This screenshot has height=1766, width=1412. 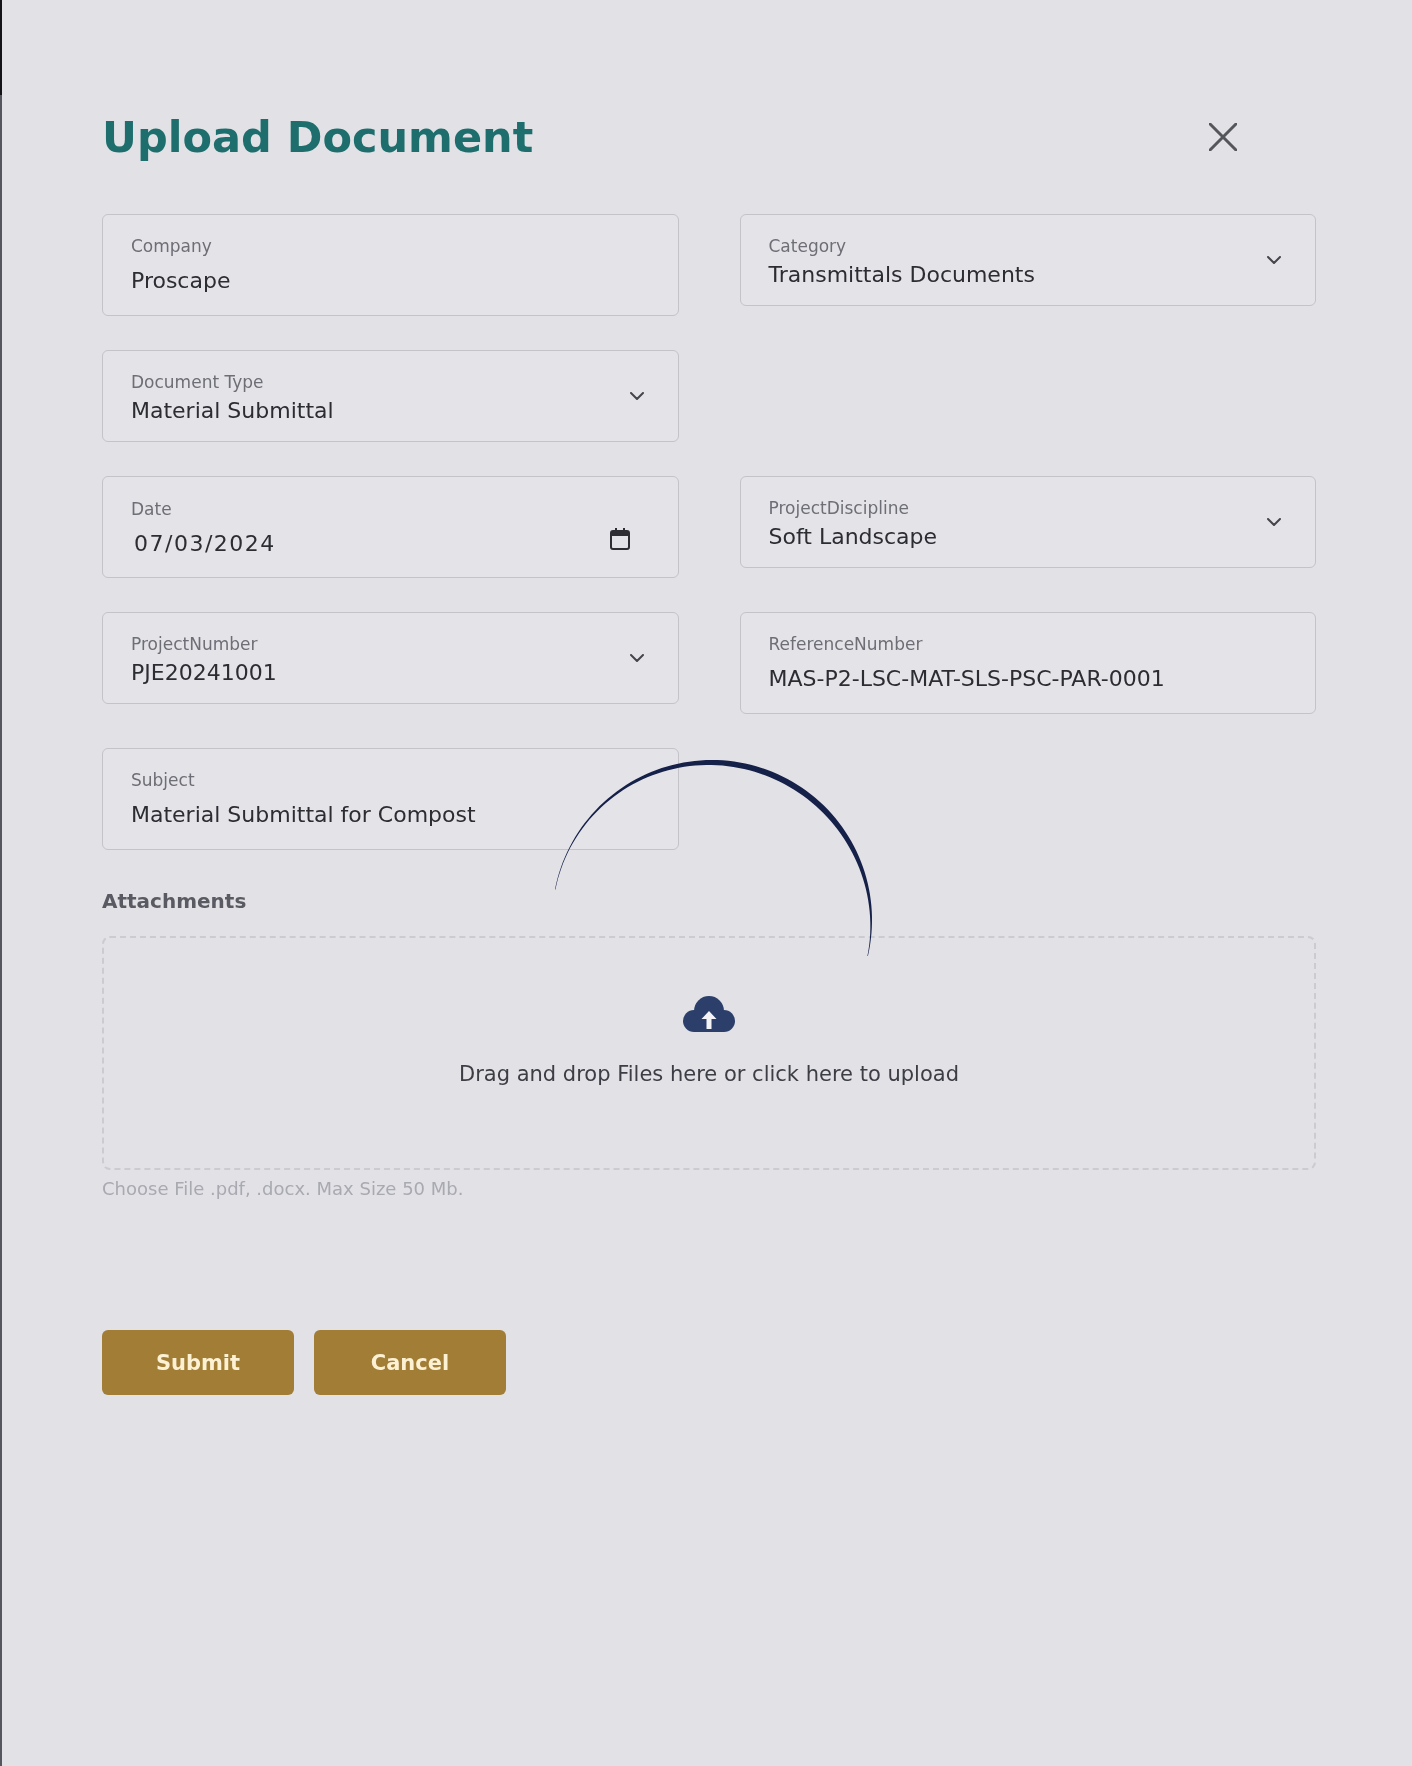 I want to click on field-value: PJE20241001, so click(x=204, y=673).